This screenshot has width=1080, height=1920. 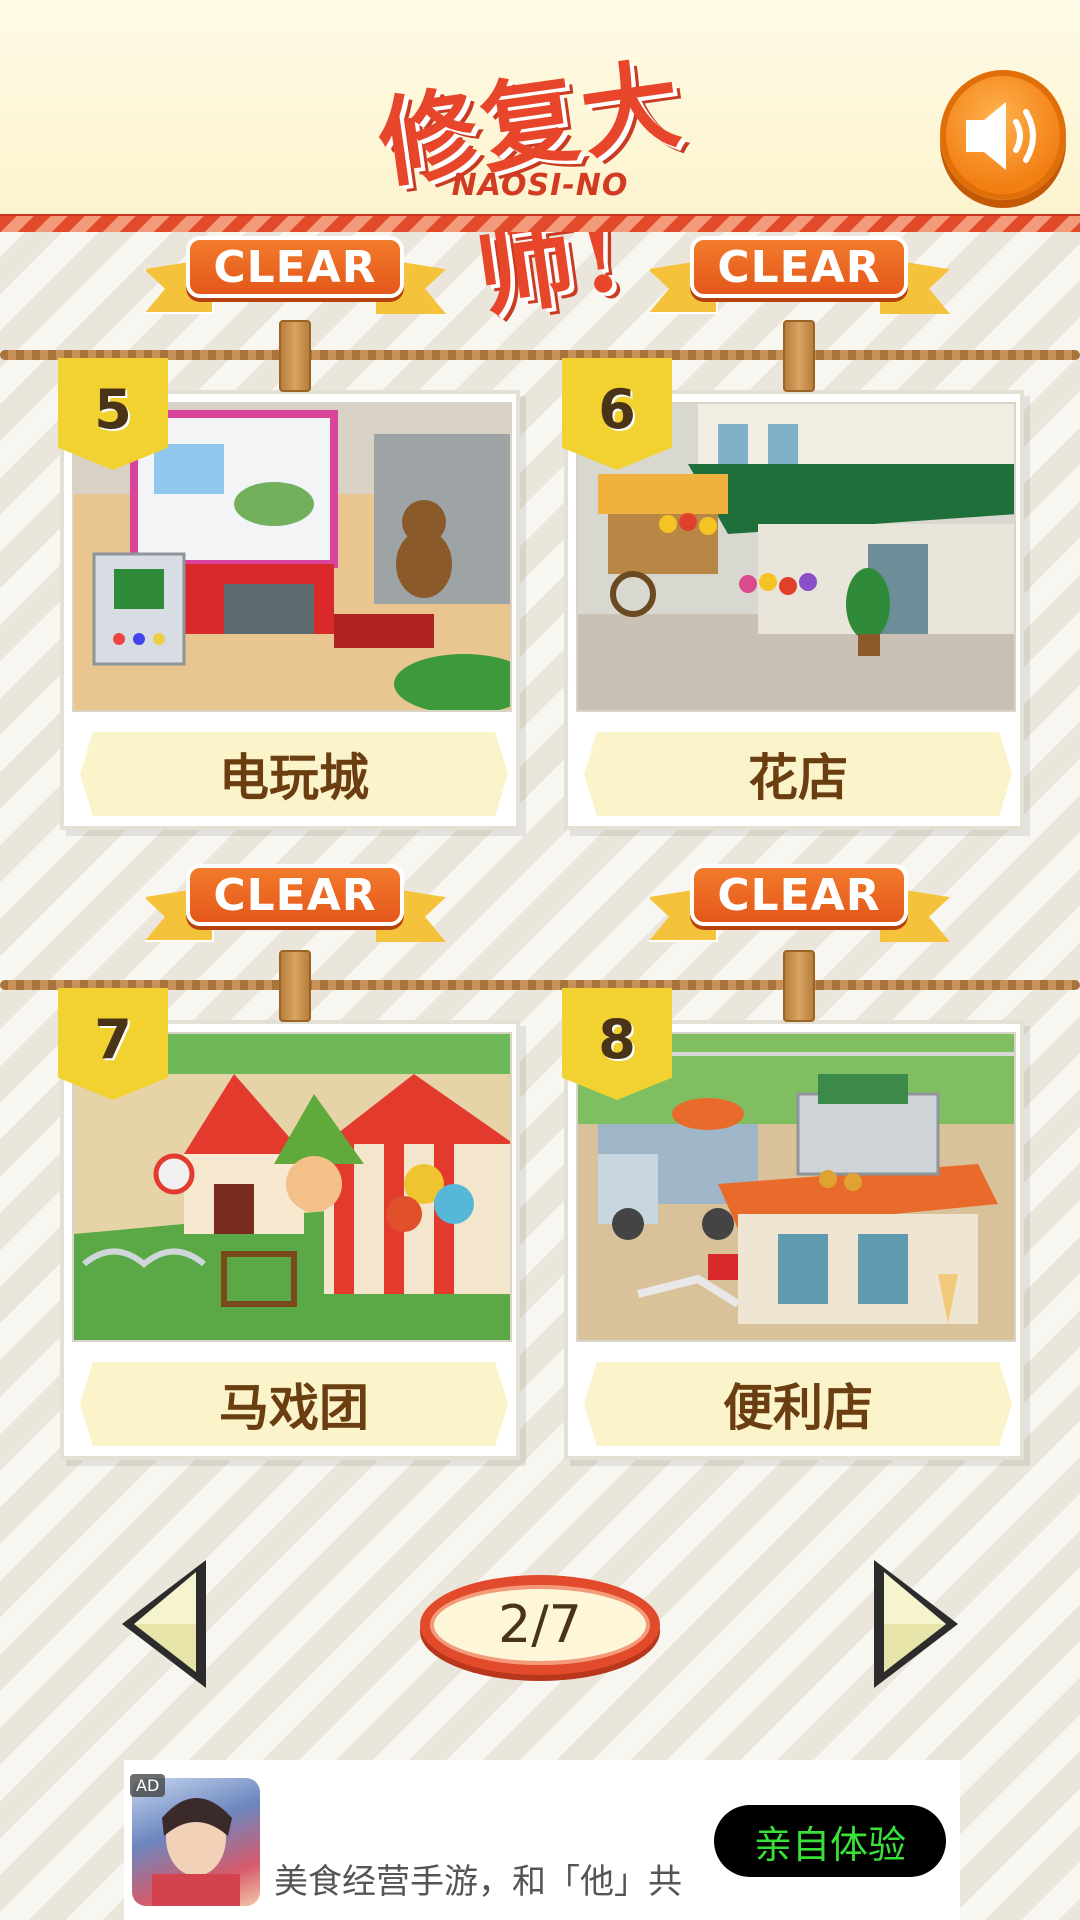 I want to click on triangle-left-icon, so click(x=164, y=1624).